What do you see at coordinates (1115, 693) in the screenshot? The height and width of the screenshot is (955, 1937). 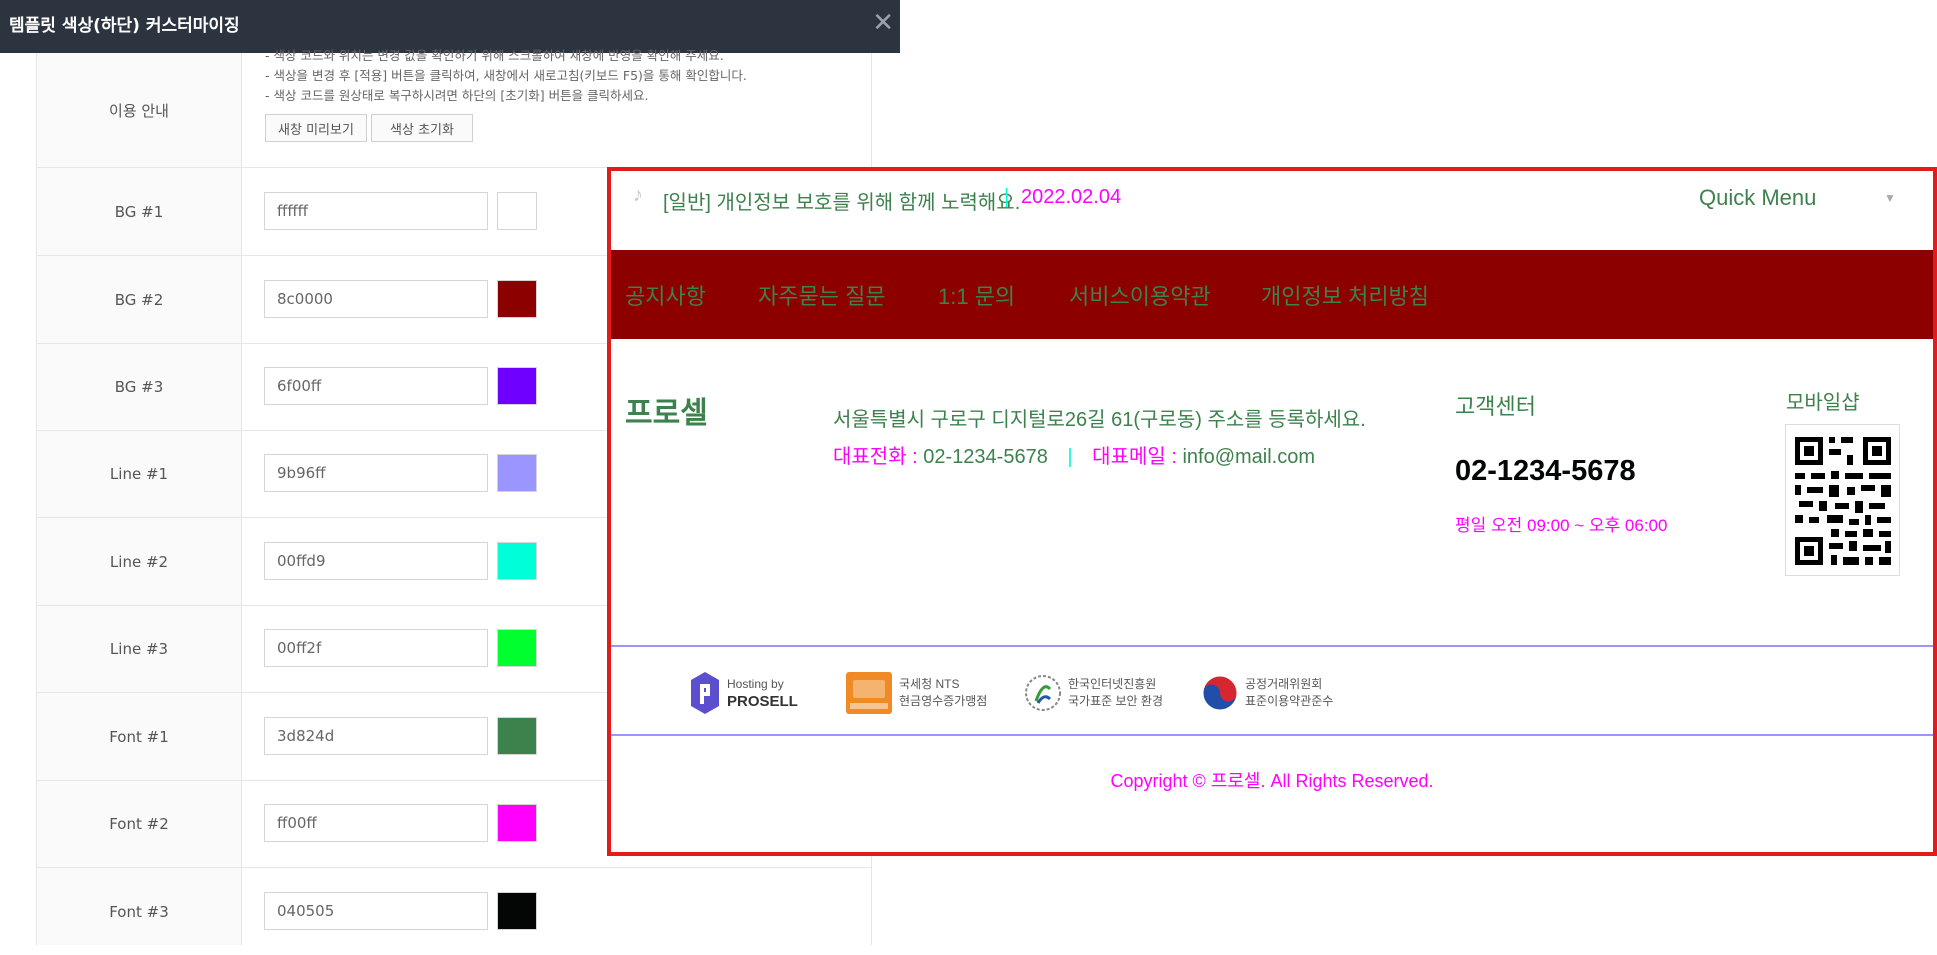 I see `badge-text: 한국인터넷진흥원 국가표준 보안 환경` at bounding box center [1115, 693].